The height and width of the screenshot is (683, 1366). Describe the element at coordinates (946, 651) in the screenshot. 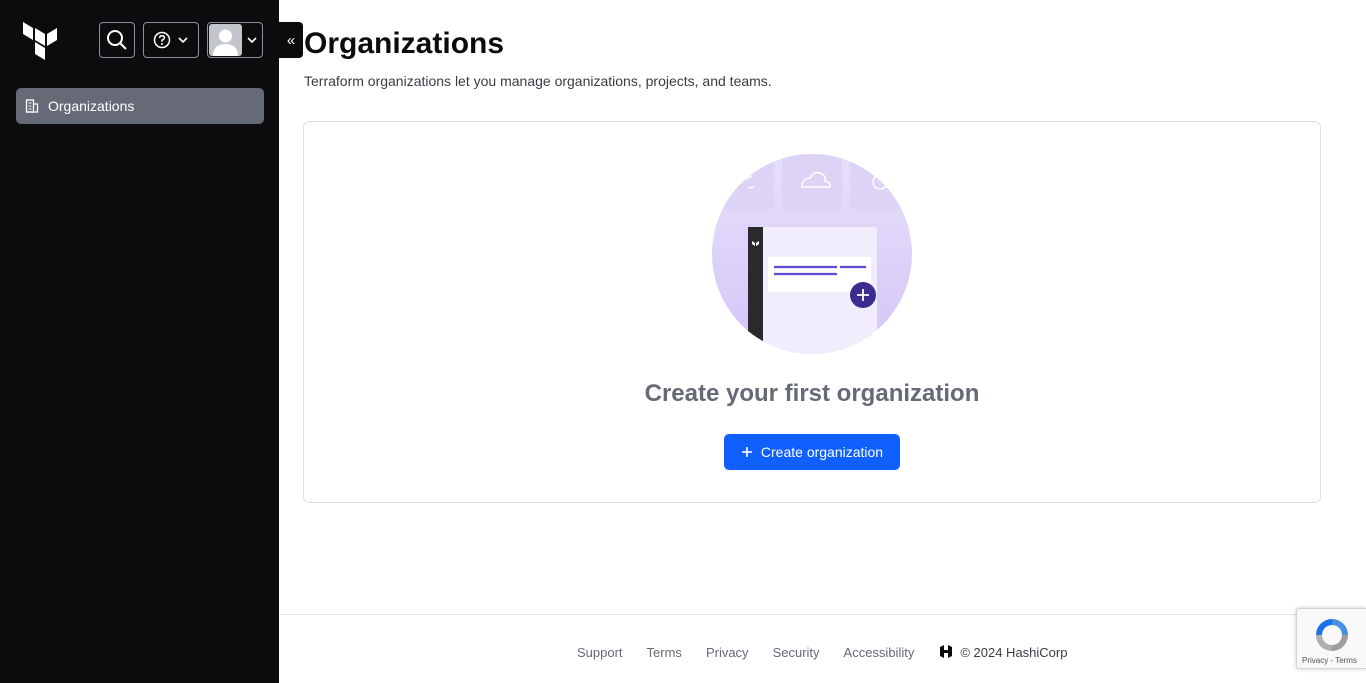

I see `hashicorp-logo-icon` at that location.